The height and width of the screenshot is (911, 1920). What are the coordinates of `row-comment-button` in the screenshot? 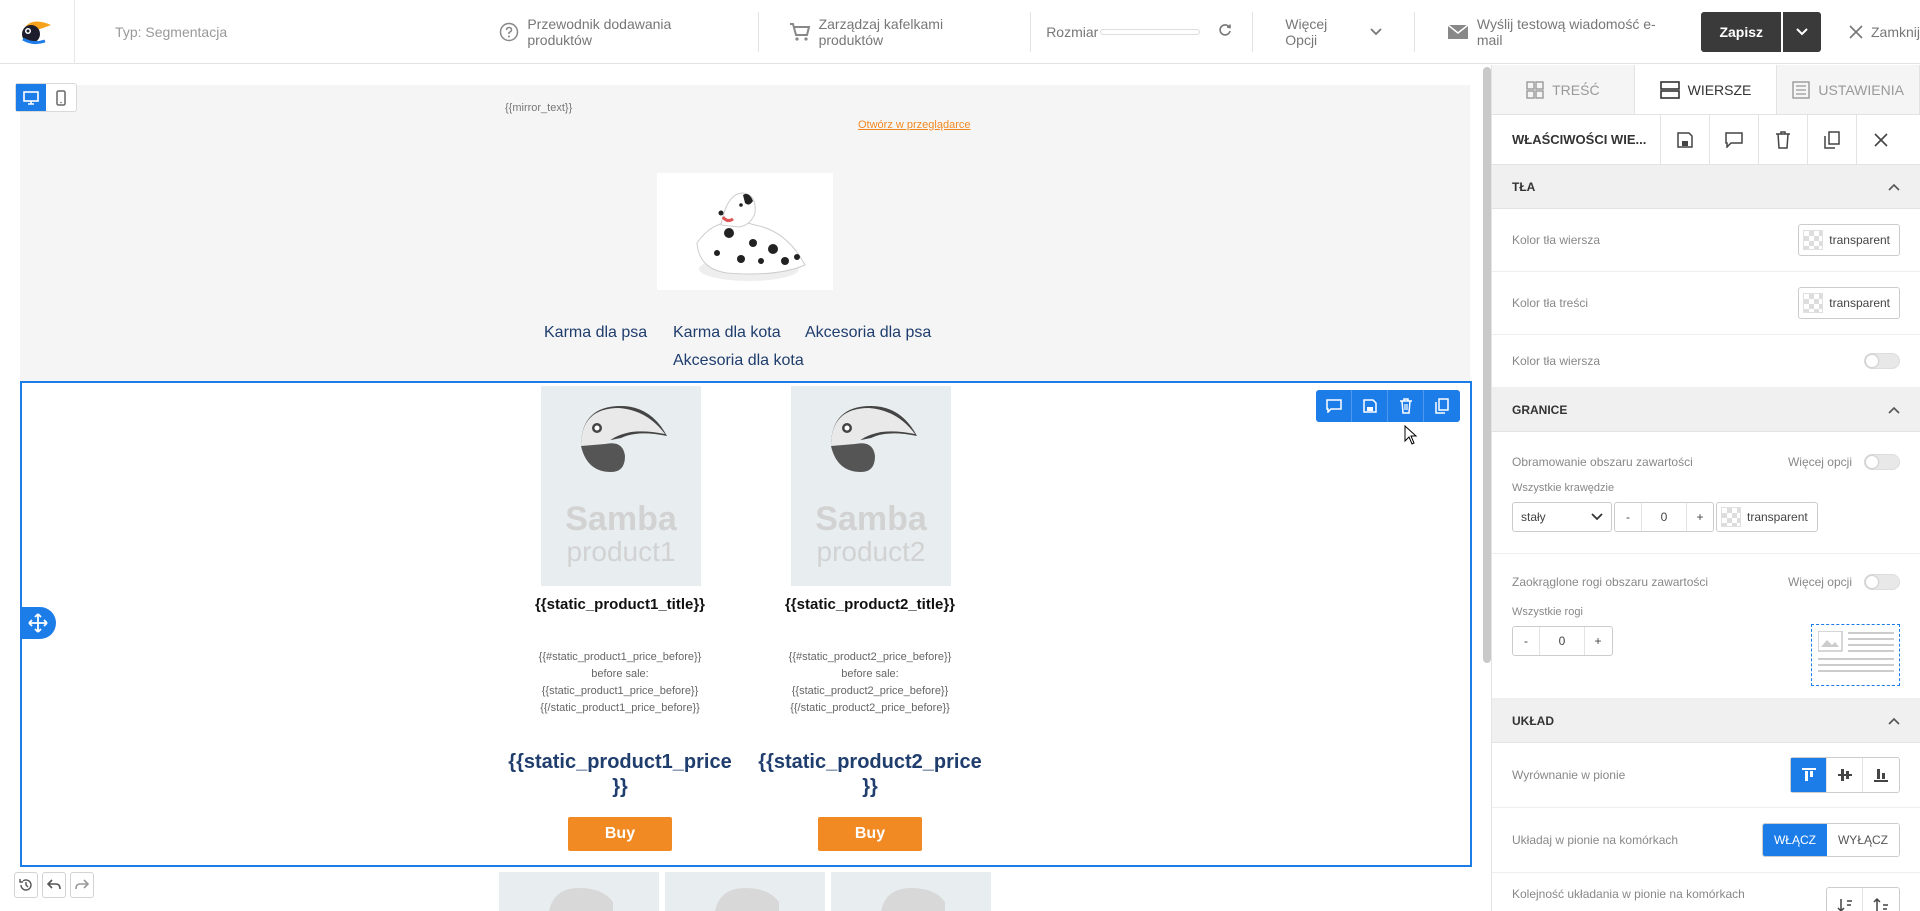 It's located at (1334, 406).